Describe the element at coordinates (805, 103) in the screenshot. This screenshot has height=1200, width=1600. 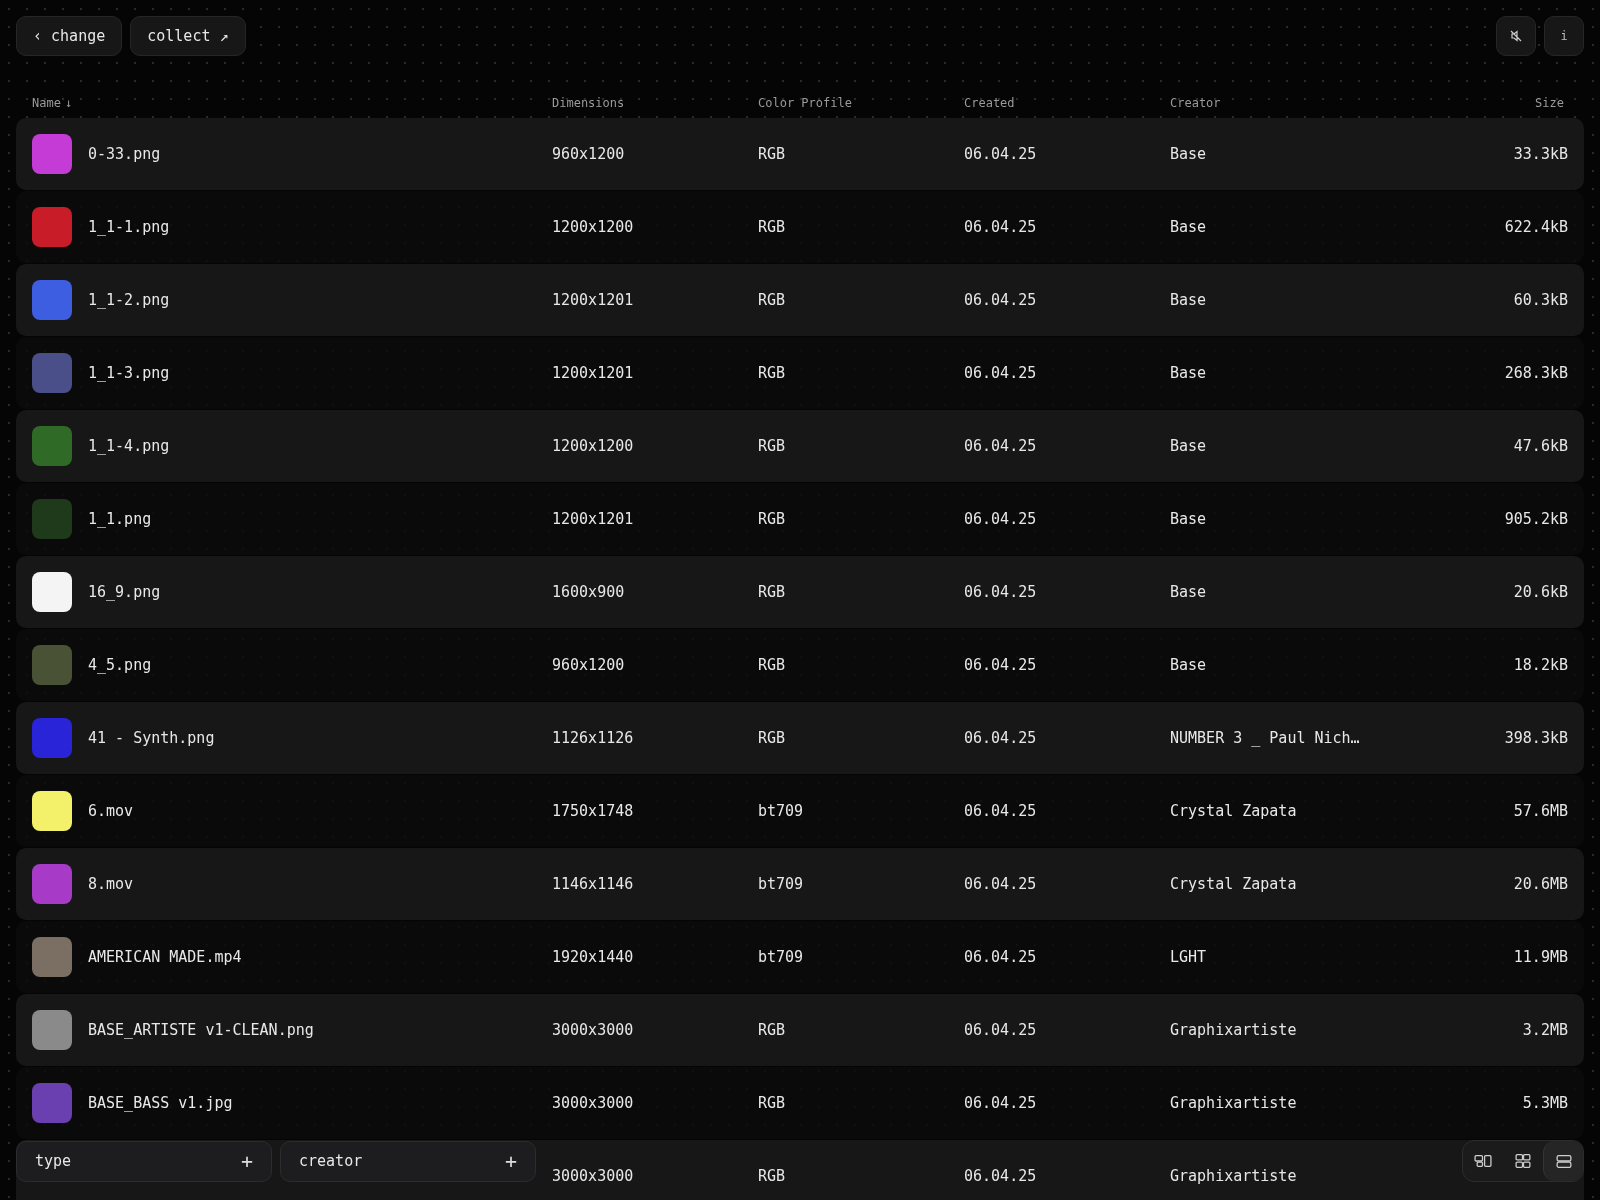
I see `column-header: Color Profile` at that location.